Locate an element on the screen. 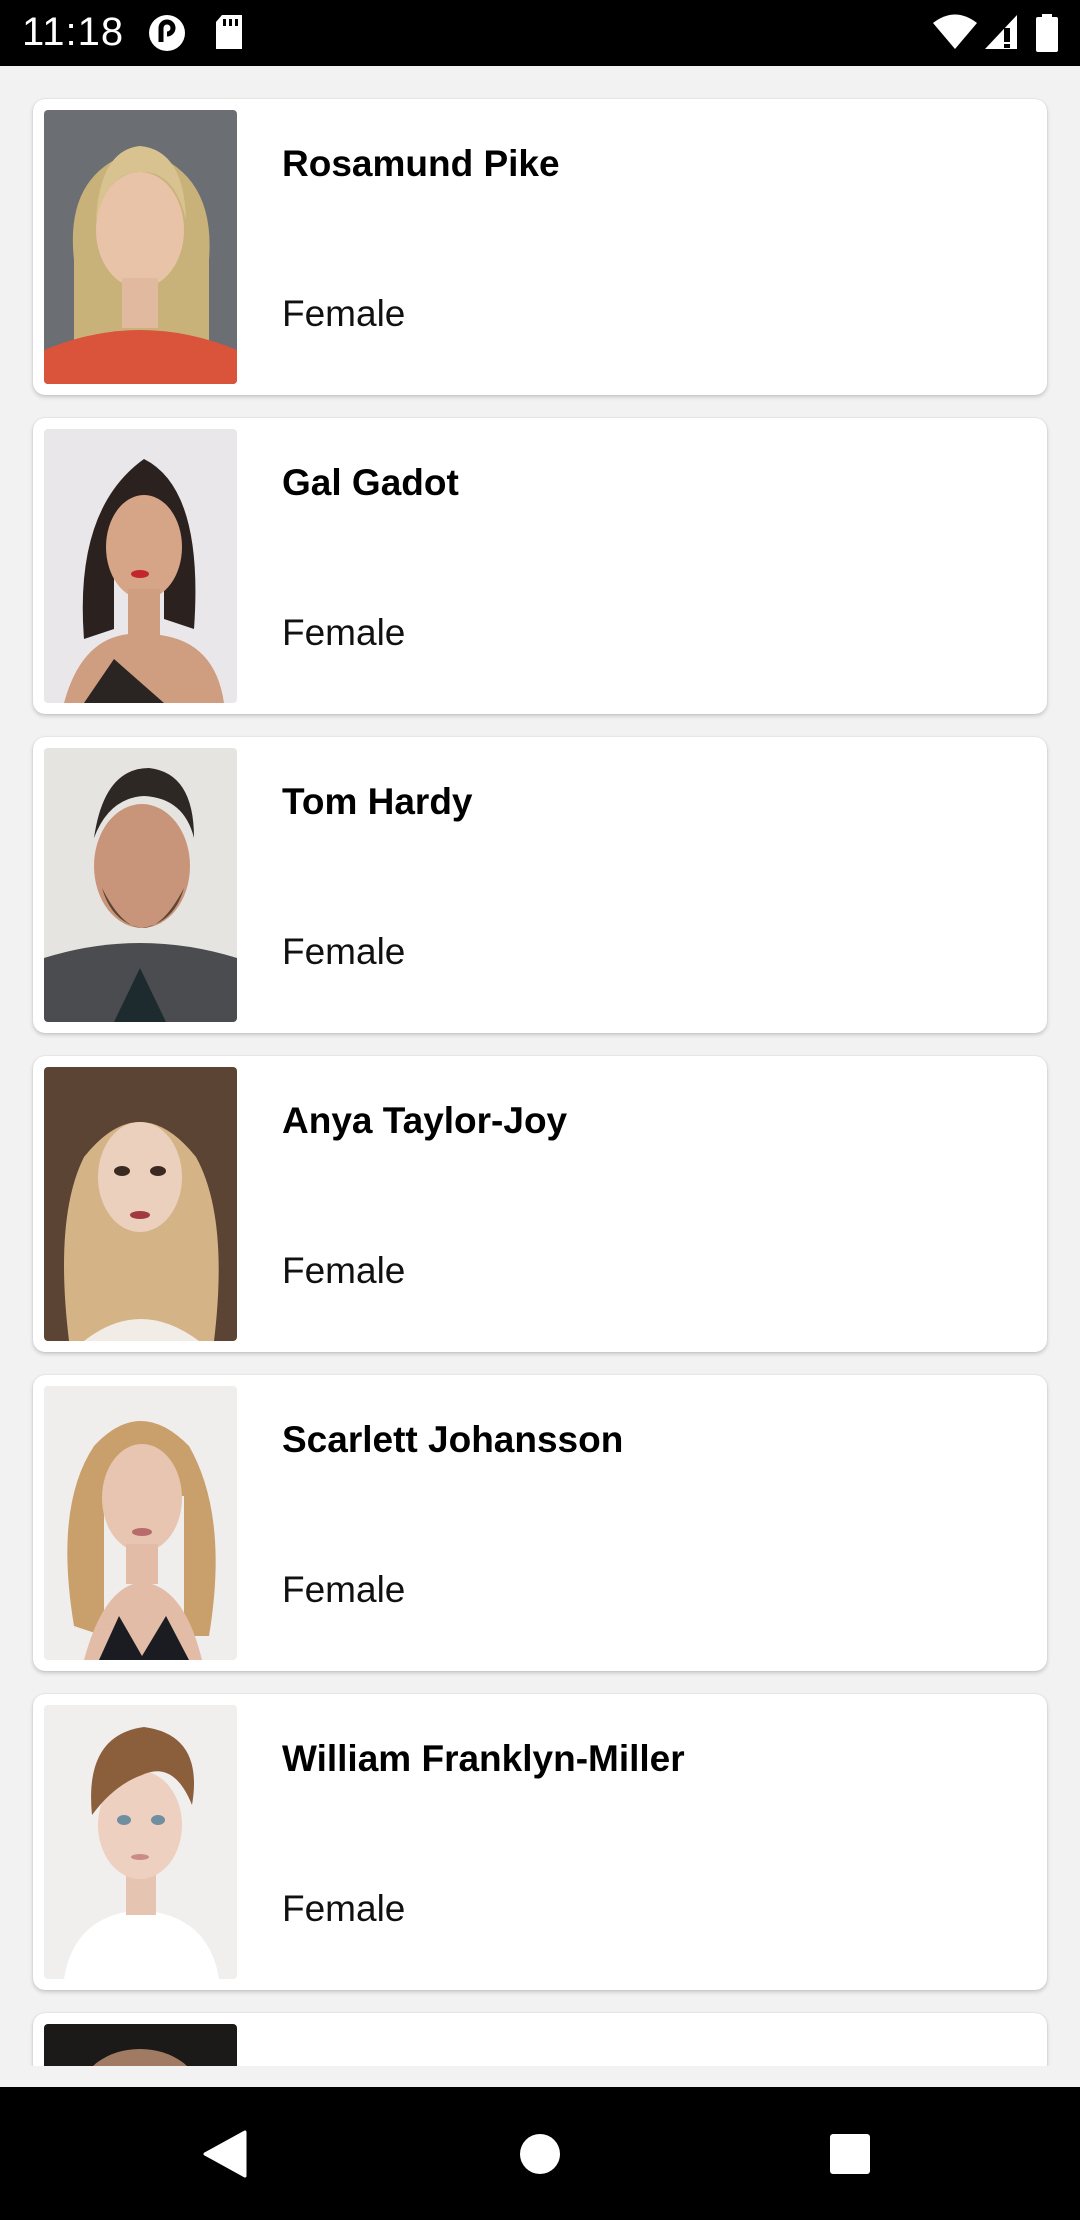  person-name: Tom Hardy is located at coordinates (377, 801).